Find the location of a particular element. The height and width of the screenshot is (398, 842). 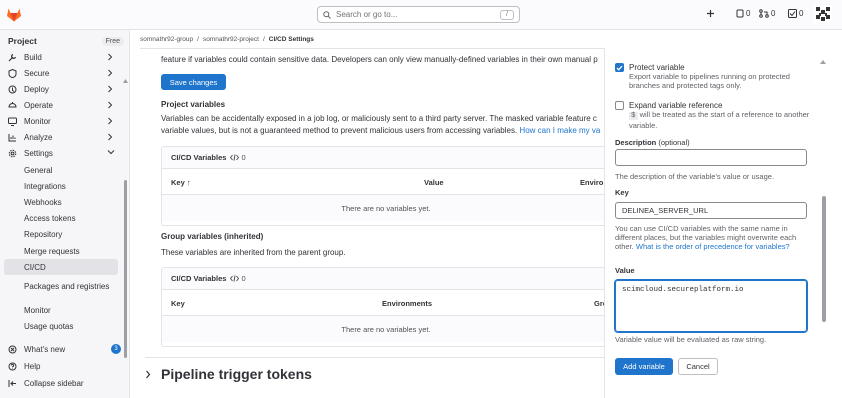

sidebar-subitem-cicd: CI/CD is located at coordinates (61, 267).